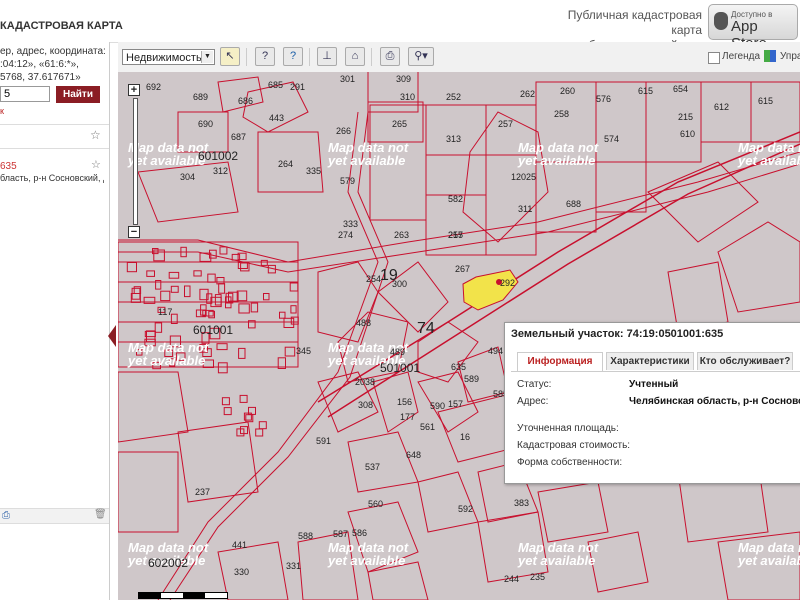  I want to click on toolbar-separator, so click(371, 57).